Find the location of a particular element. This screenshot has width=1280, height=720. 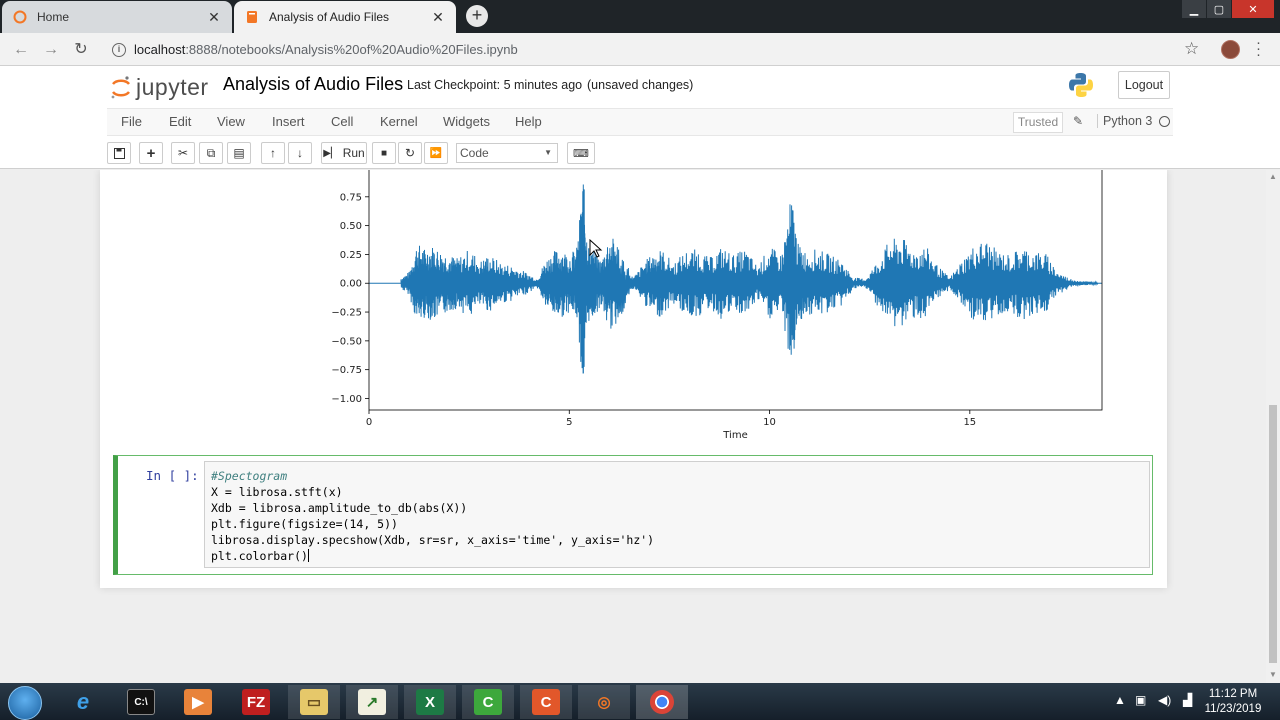

notebook-favicon-icon is located at coordinates (252, 17).